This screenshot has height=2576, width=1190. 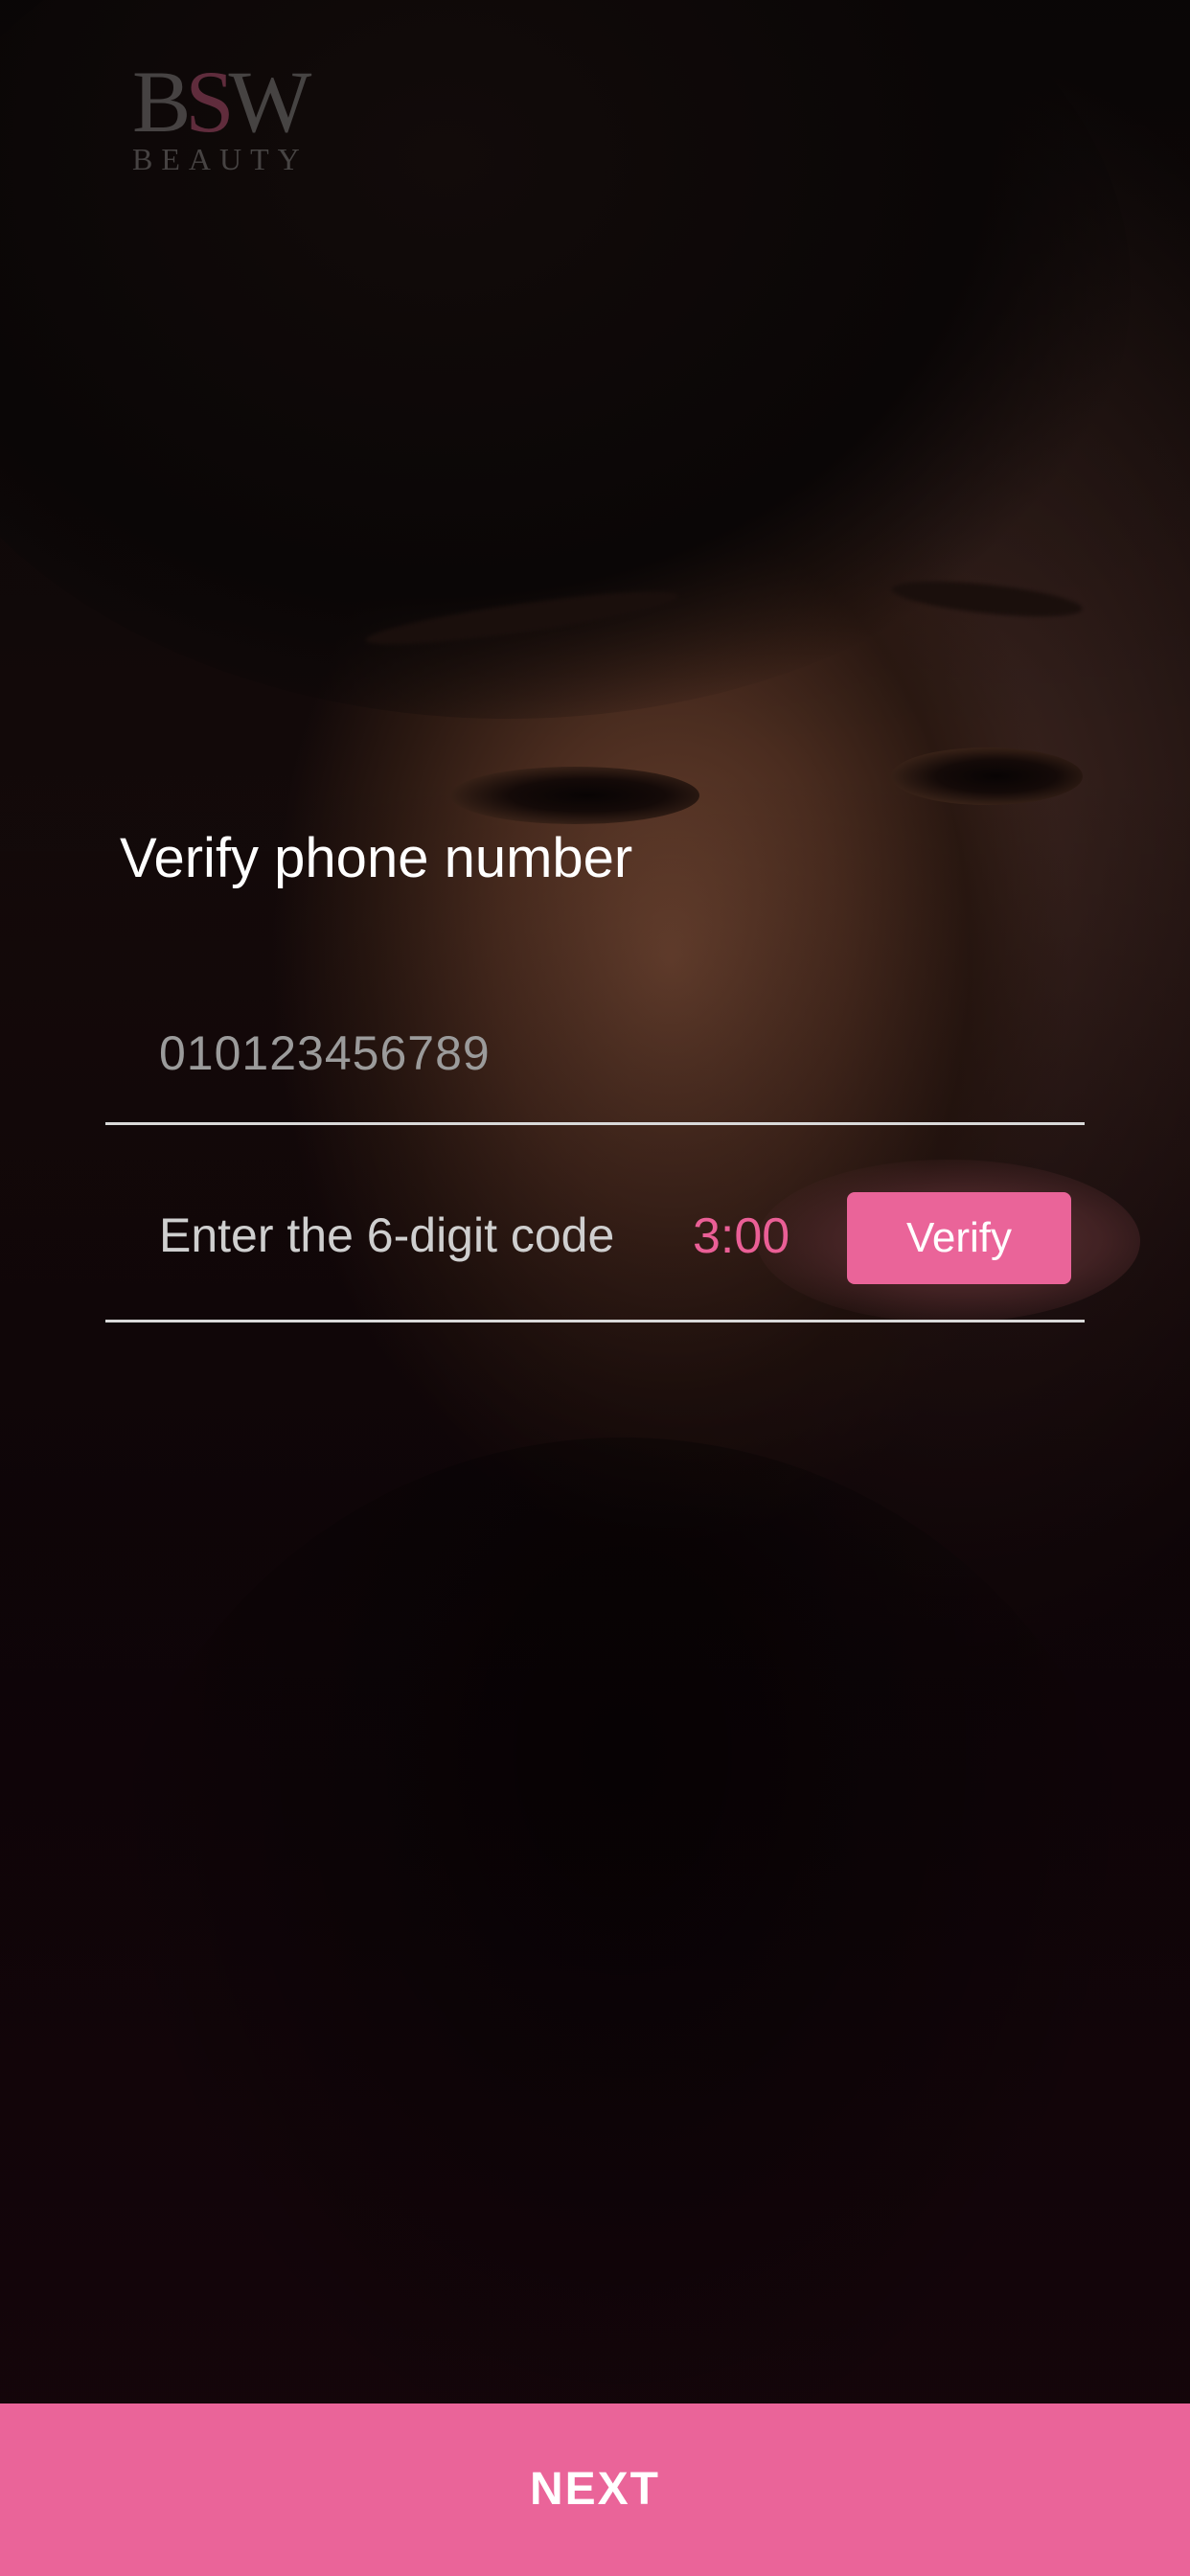 I want to click on bsw-beauty-logo: BSW BEAUTY, so click(x=228, y=117).